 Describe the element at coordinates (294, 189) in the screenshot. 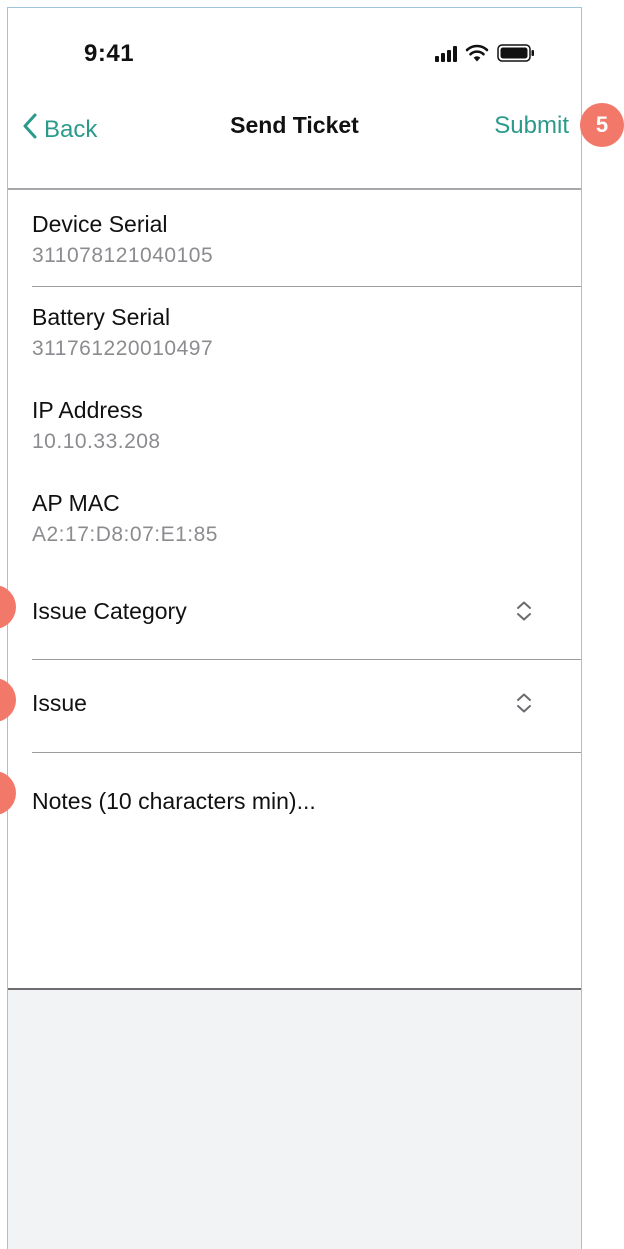

I see `navbar-divider` at that location.